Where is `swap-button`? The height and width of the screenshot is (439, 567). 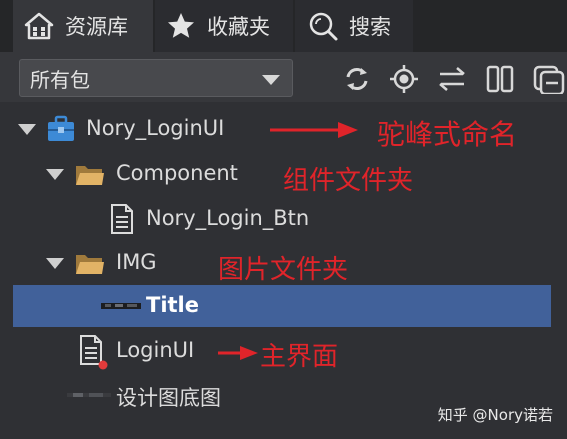
swap-button is located at coordinates (452, 79).